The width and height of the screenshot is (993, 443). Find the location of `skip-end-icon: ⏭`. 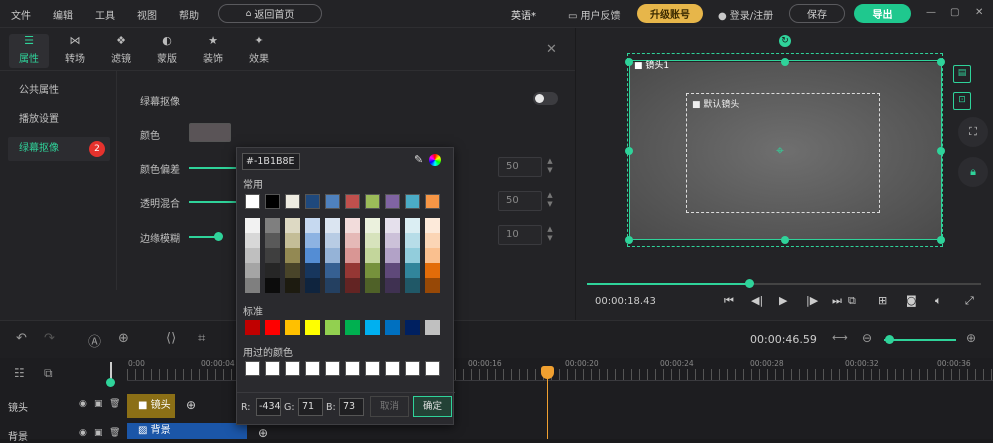

skip-end-icon: ⏭ is located at coordinates (837, 301).